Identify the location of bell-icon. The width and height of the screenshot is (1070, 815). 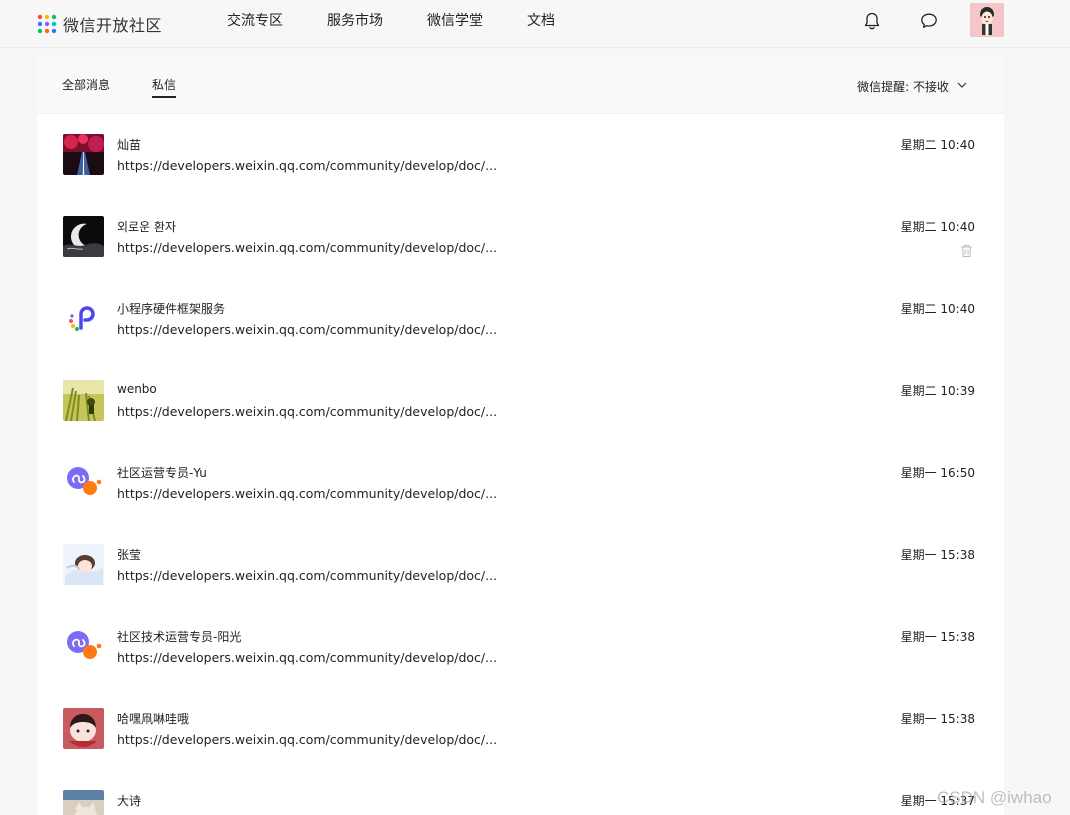
(872, 21).